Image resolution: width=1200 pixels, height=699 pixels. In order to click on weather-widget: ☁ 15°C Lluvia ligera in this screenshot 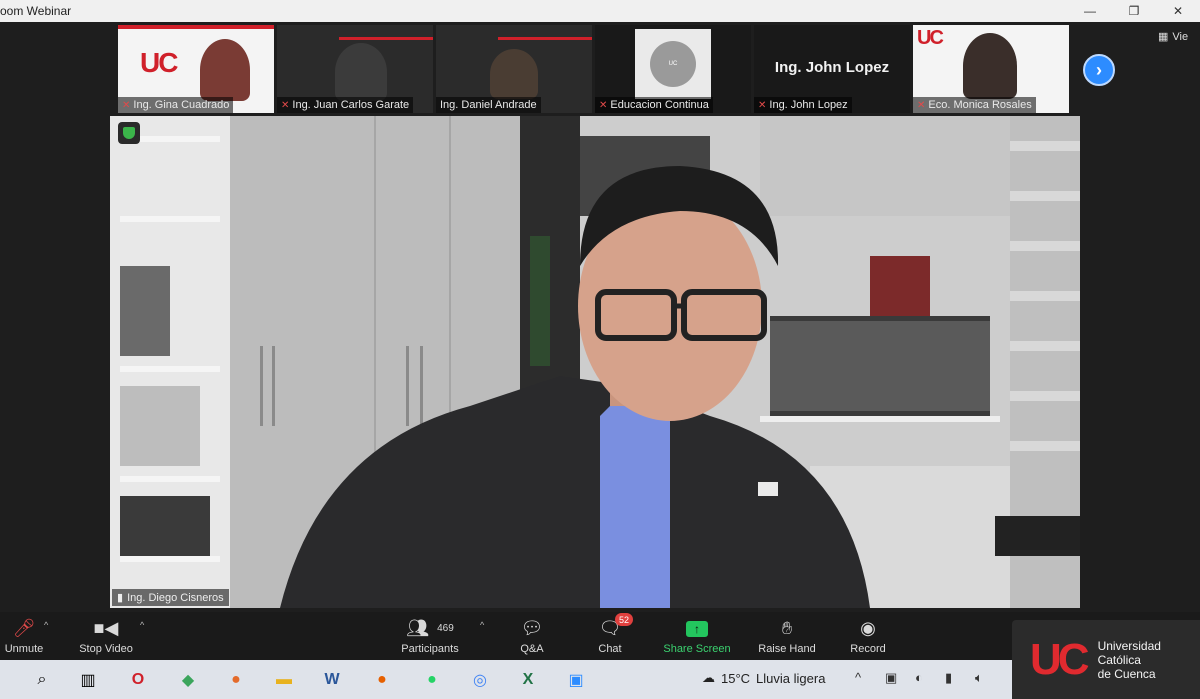, I will do `click(763, 678)`.